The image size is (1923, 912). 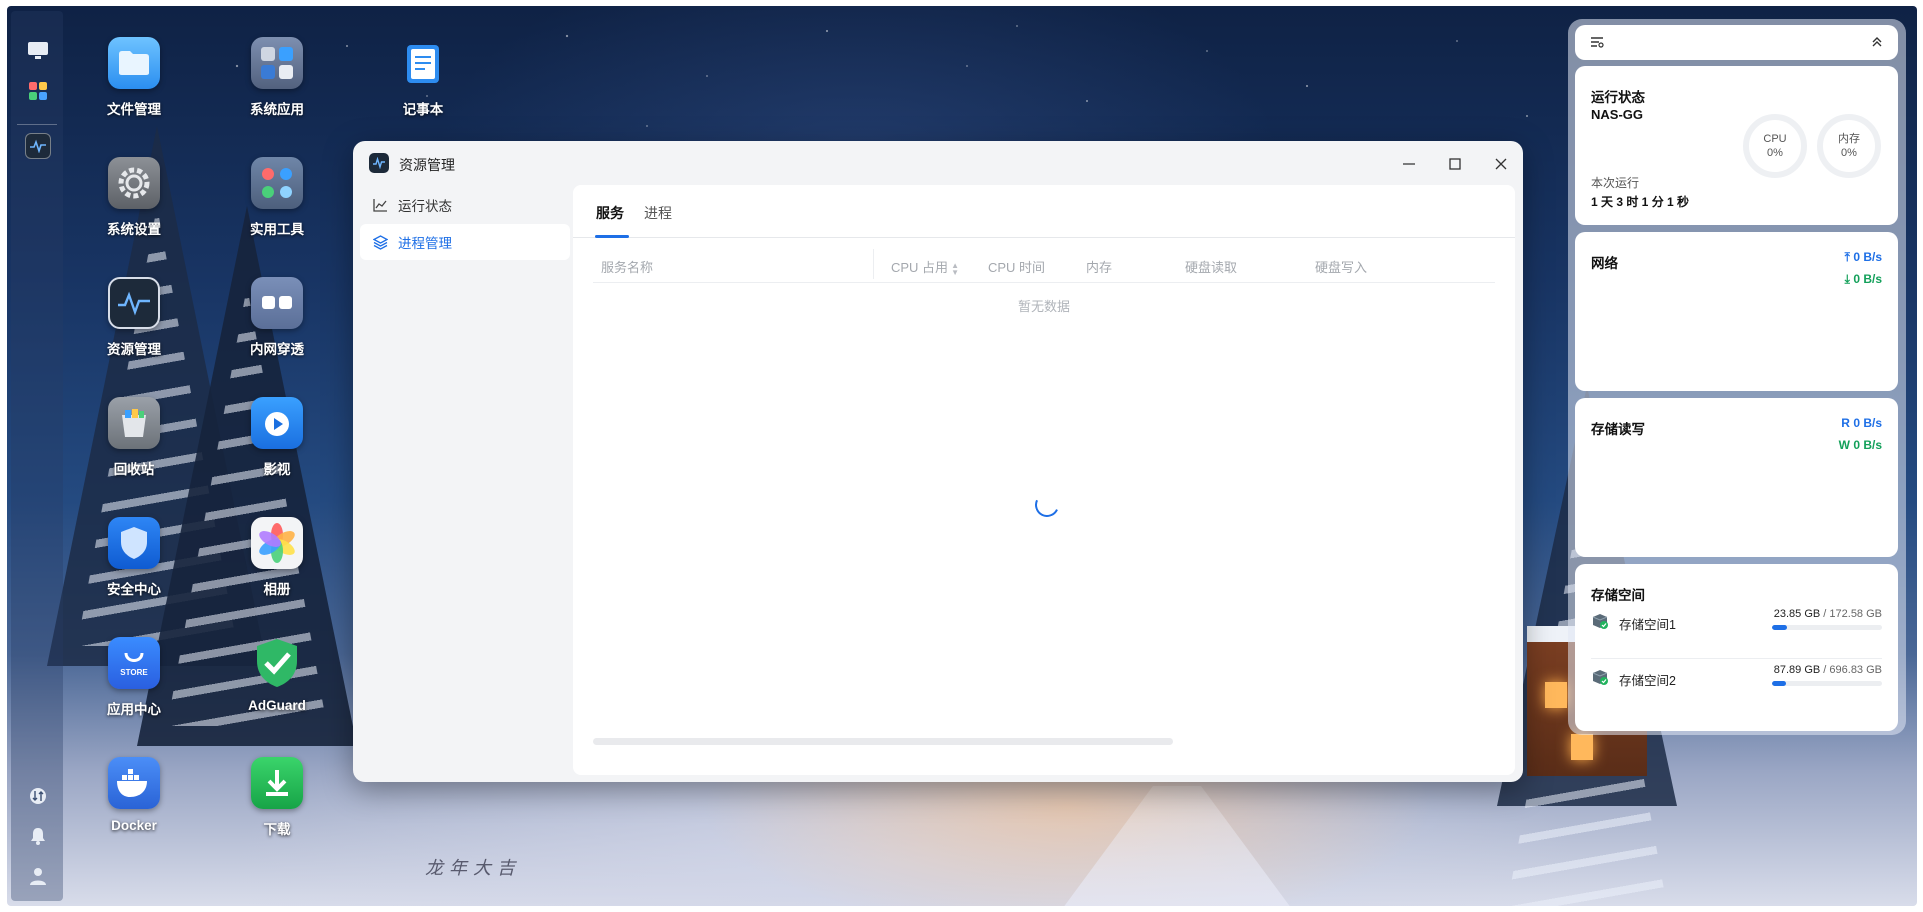 What do you see at coordinates (612, 236) in the screenshot?
I see `active-tab-indicator` at bounding box center [612, 236].